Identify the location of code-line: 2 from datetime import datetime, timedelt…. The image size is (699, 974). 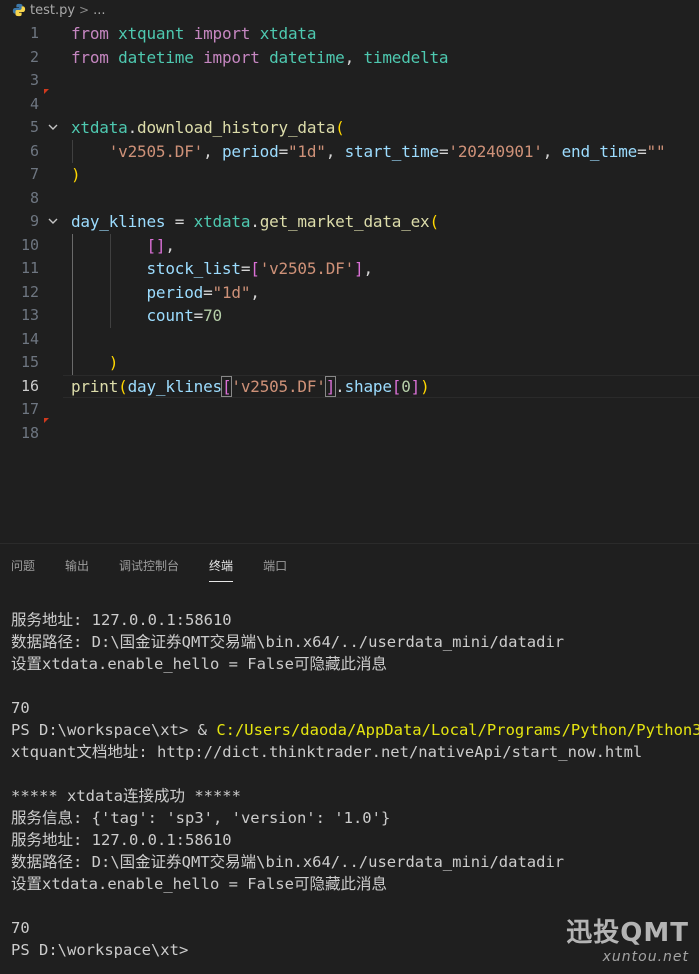
(349, 58).